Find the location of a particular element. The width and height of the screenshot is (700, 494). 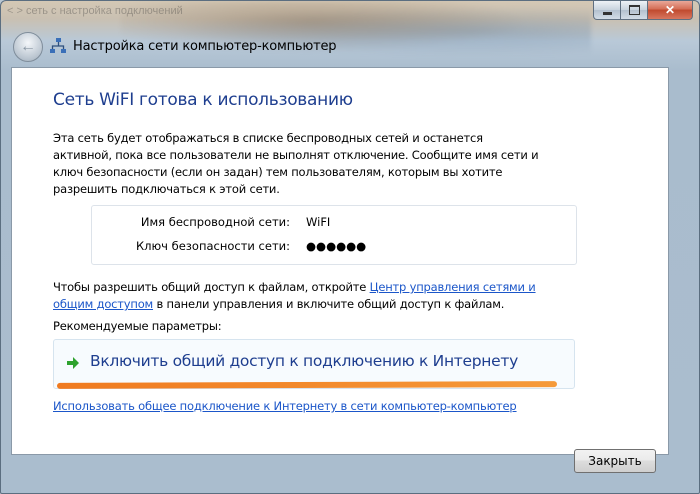

back-button: ← is located at coordinates (28, 47).